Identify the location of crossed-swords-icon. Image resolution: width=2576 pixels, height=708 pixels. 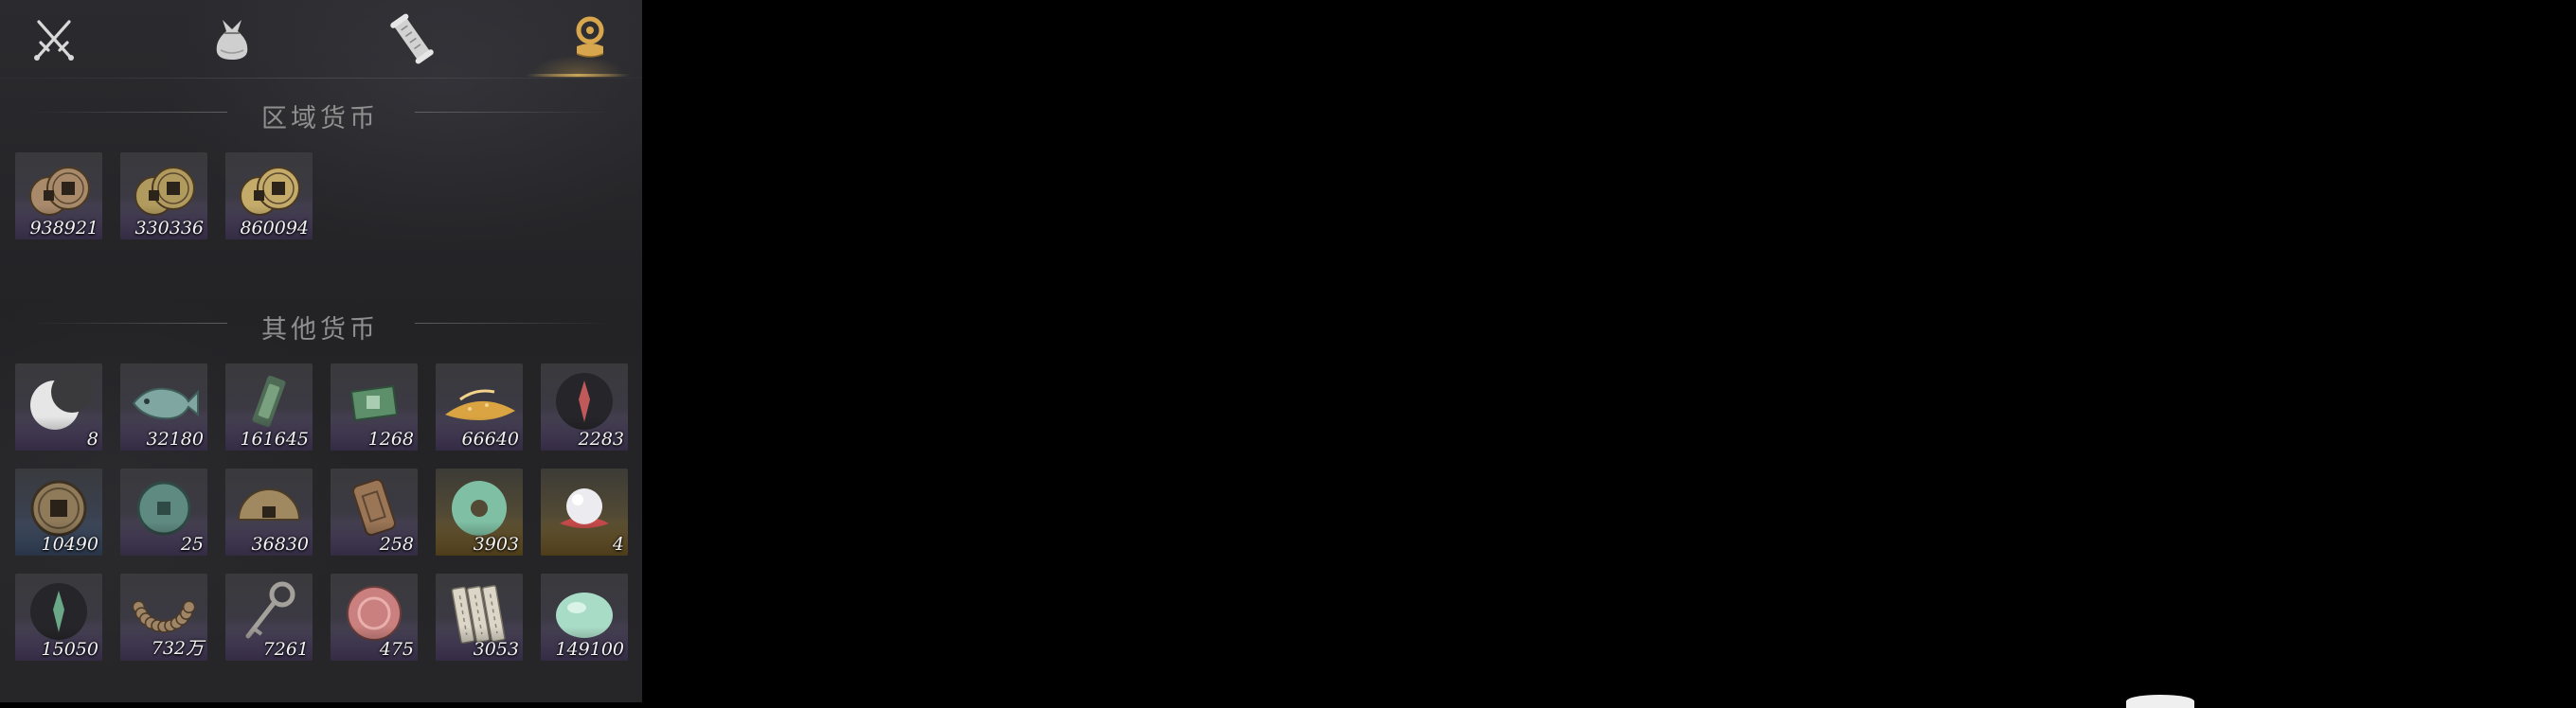
(54, 40).